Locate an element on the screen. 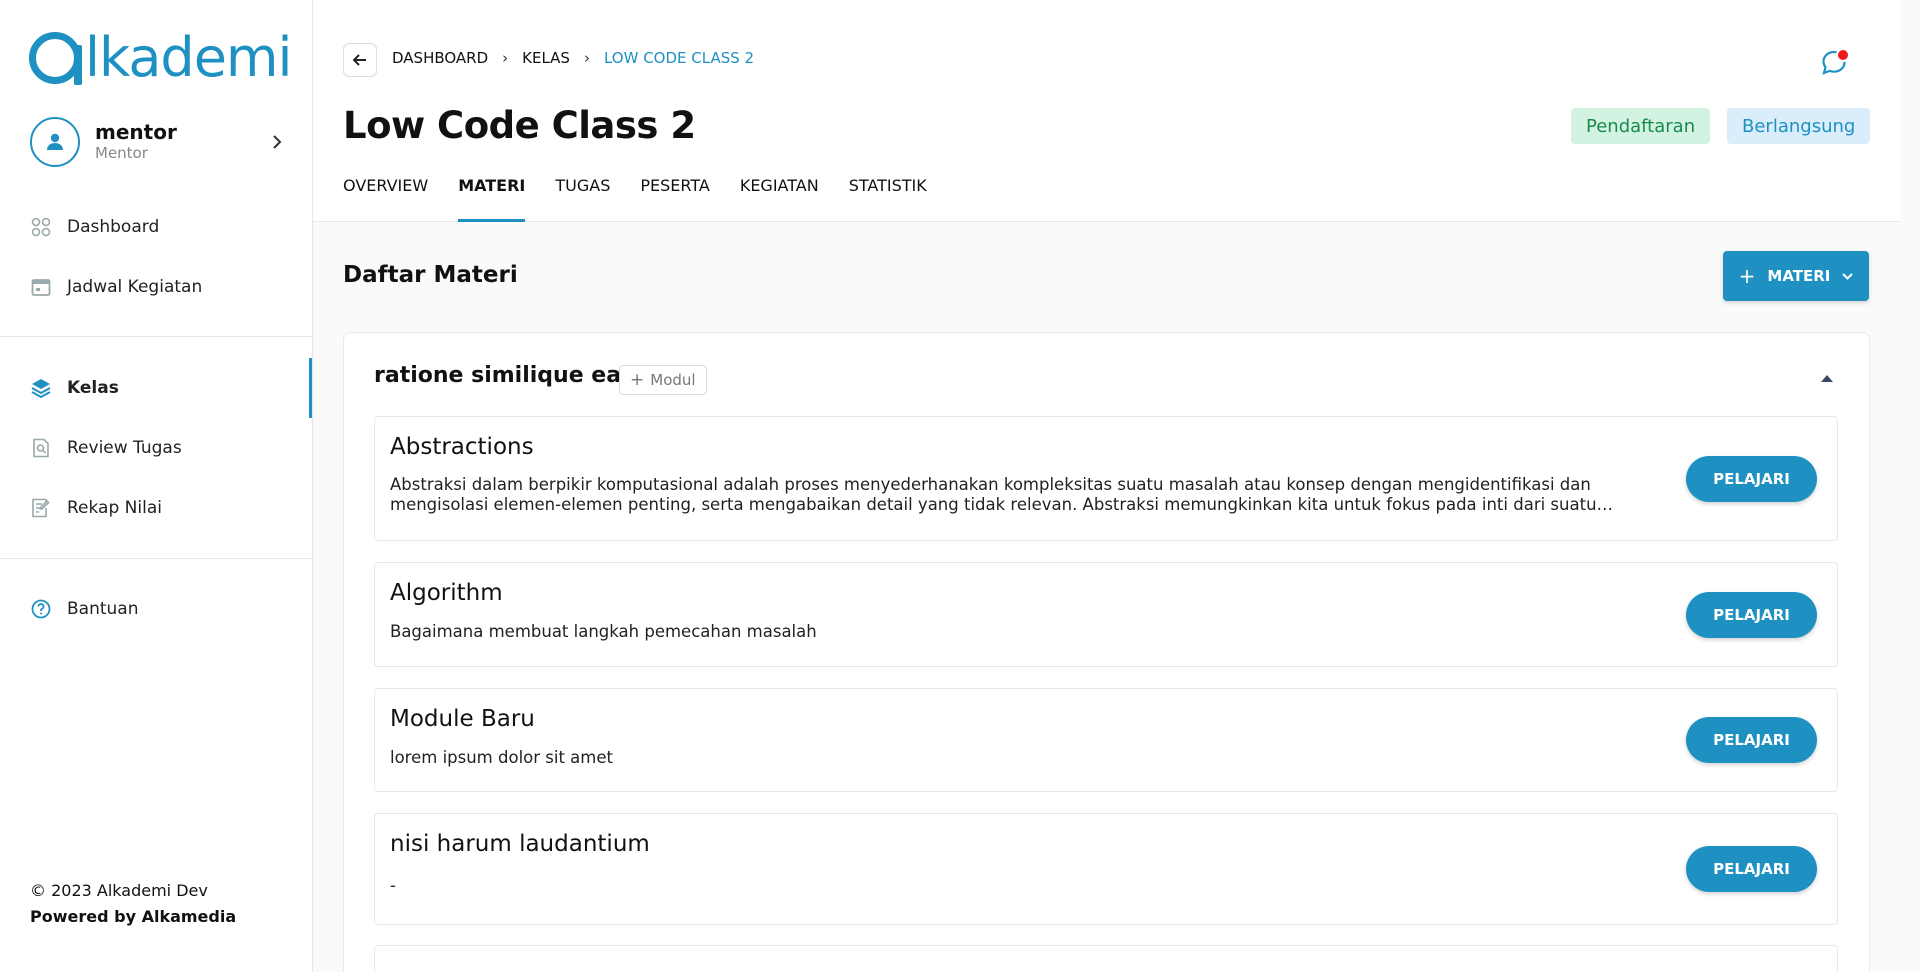 This screenshot has width=1920, height=972. tab-materi: MATERI is located at coordinates (492, 197).